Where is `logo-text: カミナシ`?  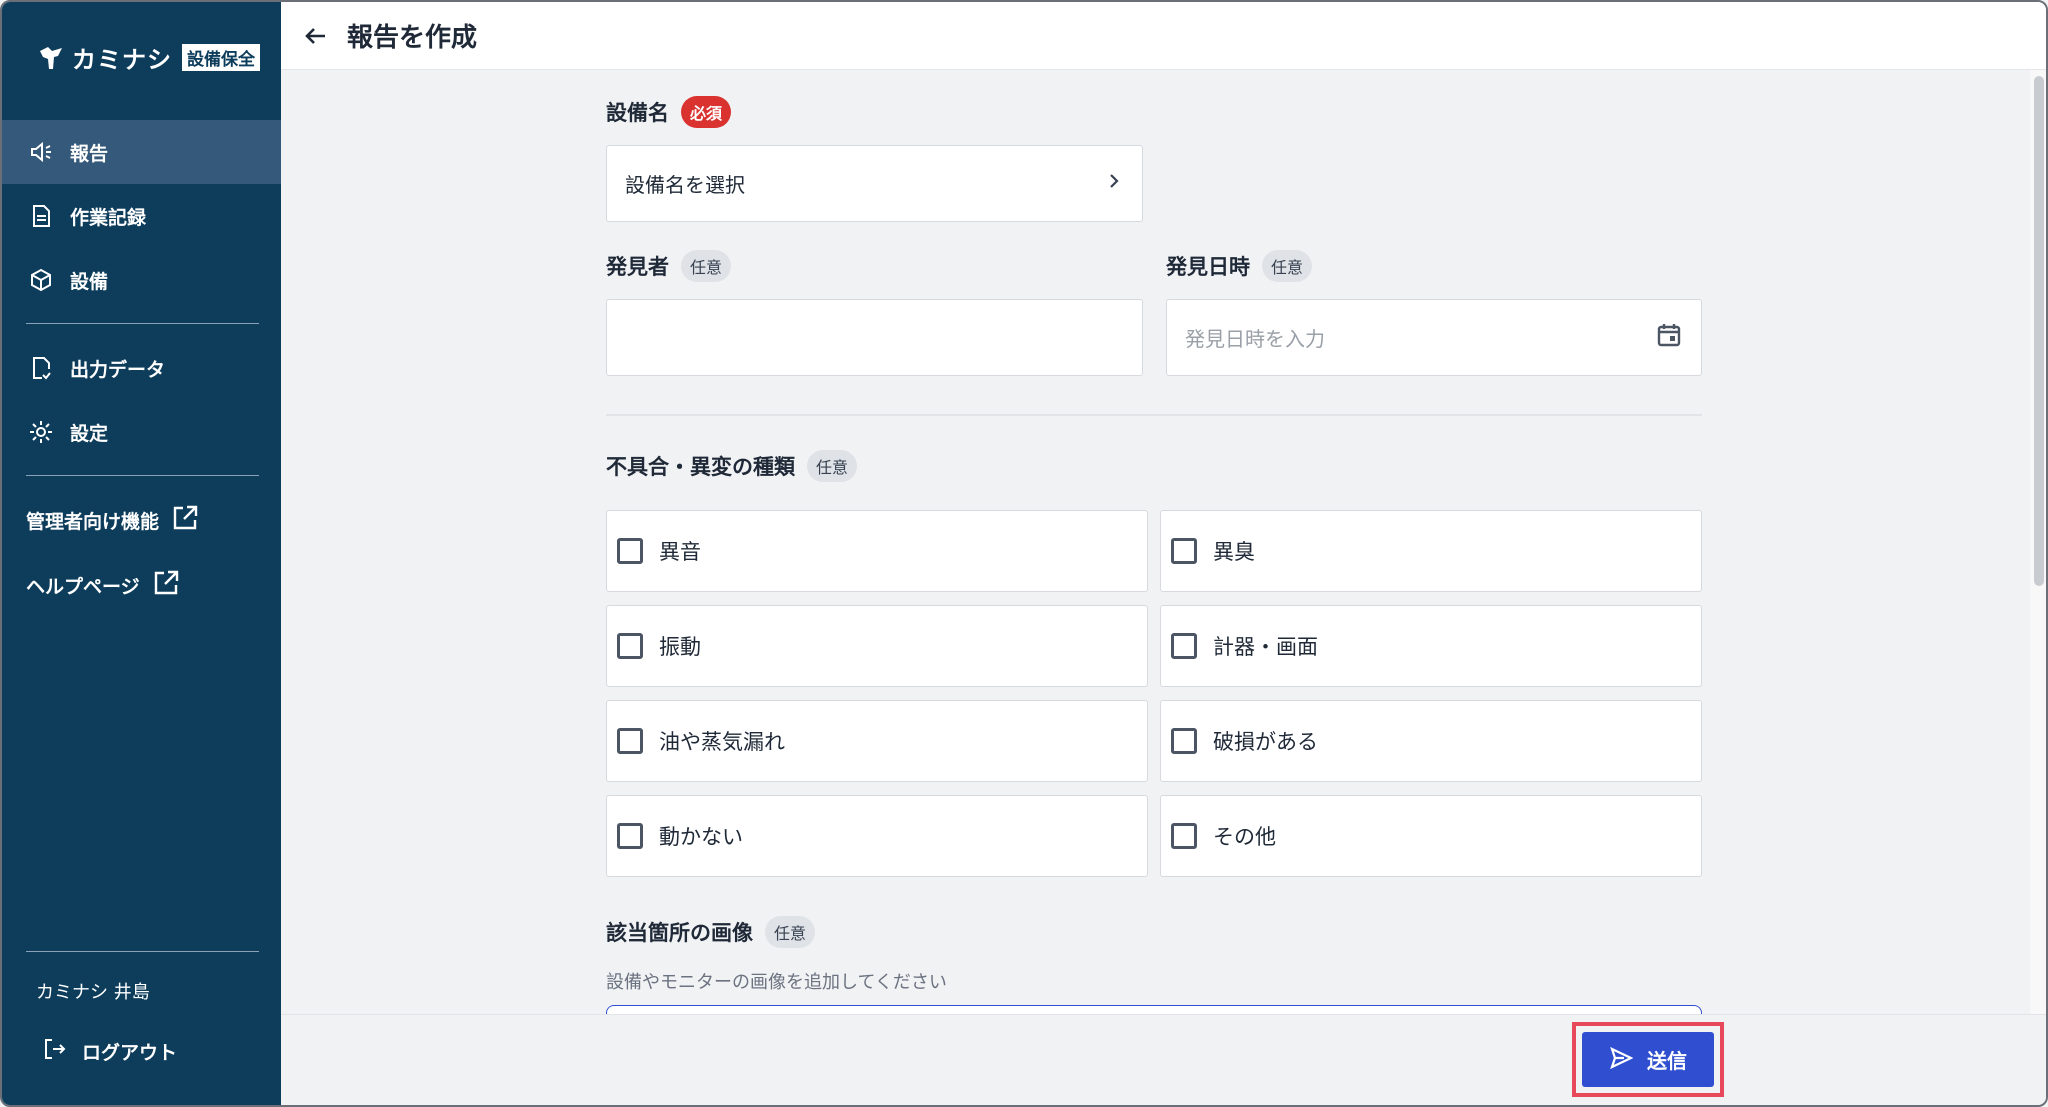 logo-text: カミナシ is located at coordinates (122, 60).